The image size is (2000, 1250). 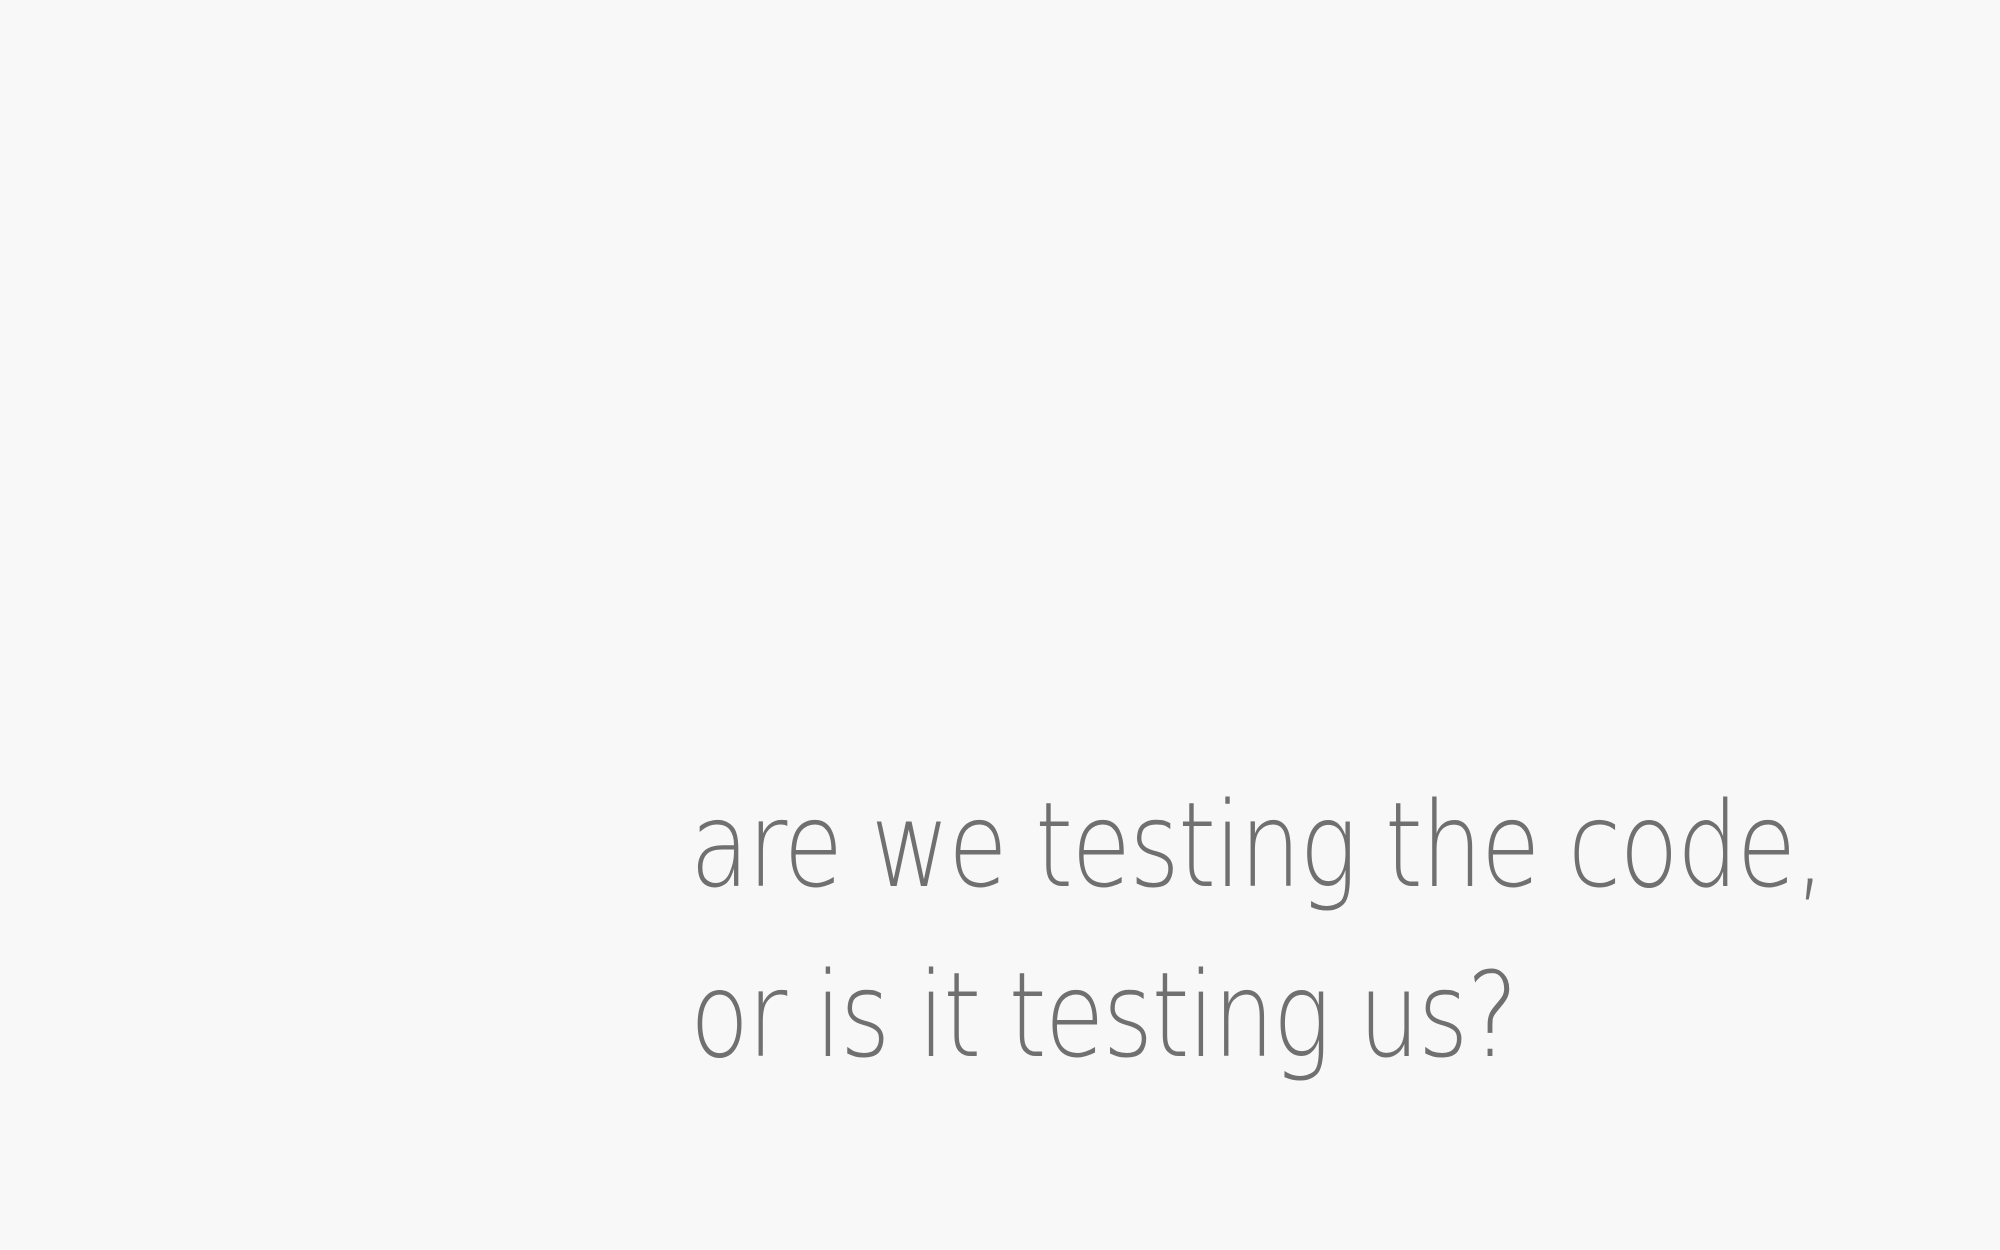 I want to click on quote-line-1: are we testing the code,, so click(x=1257, y=845).